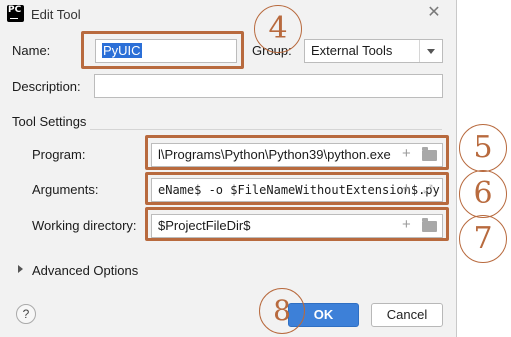 This screenshot has width=511, height=337. I want to click on pycharm-app-icon: PC, so click(15, 13).